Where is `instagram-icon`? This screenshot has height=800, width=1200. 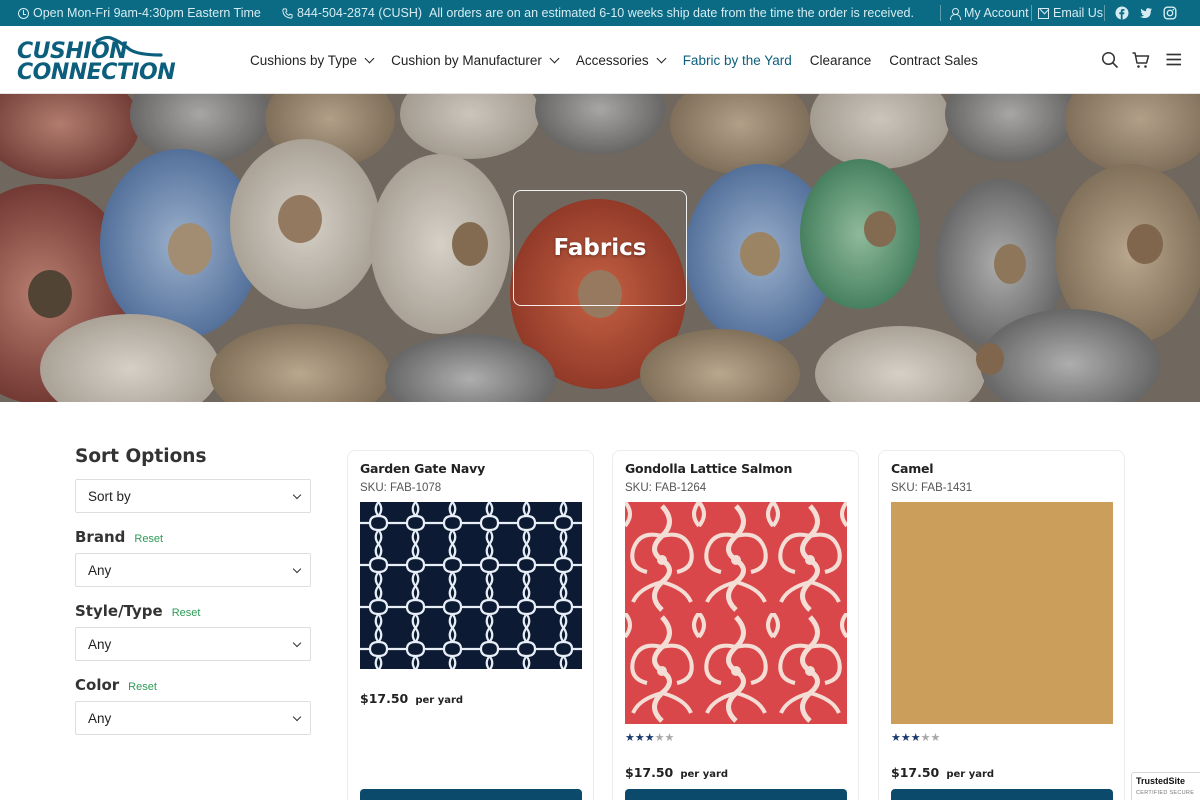
instagram-icon is located at coordinates (1170, 13).